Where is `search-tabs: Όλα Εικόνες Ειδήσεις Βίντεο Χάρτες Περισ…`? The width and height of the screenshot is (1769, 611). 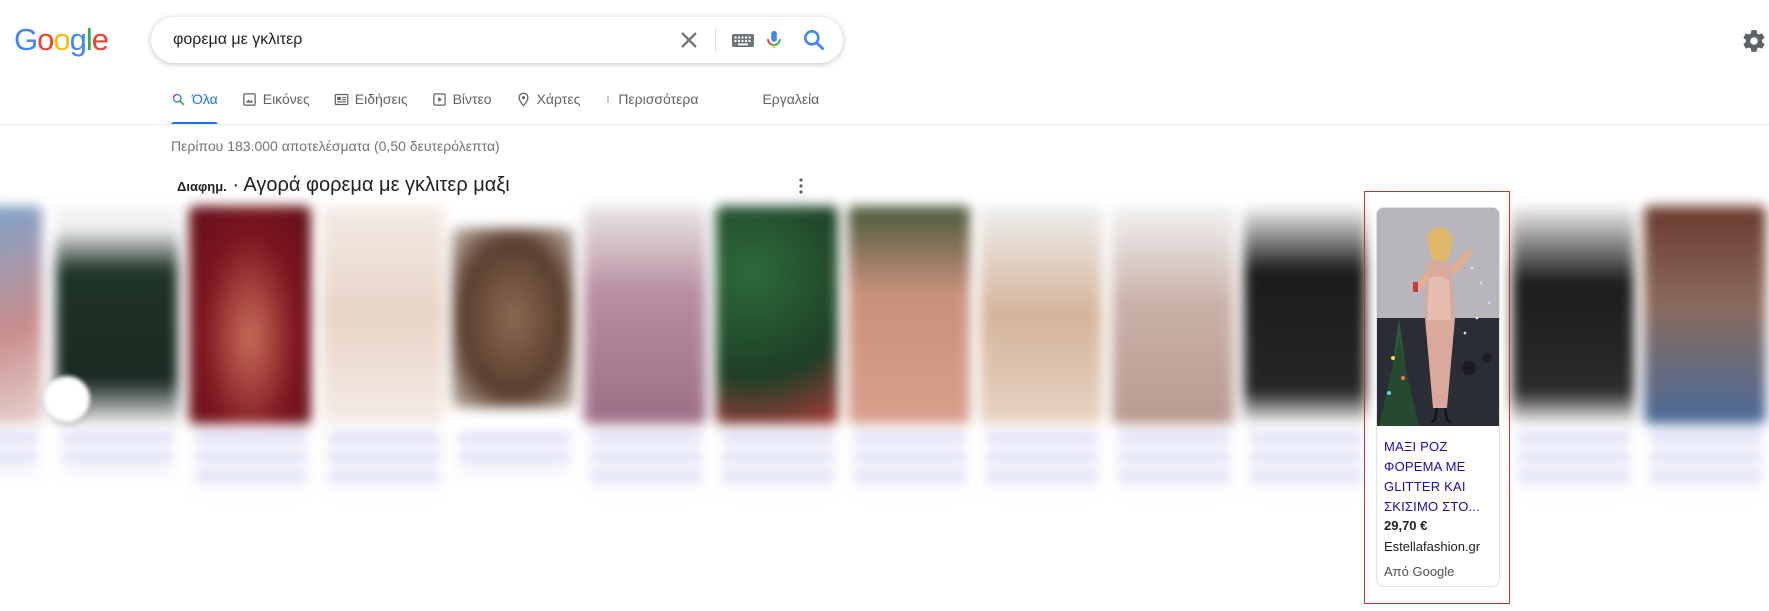
search-tabs: Όλα Εικόνες Ειδήσεις Βίντεο Χάρτες Περισ… is located at coordinates (507, 108).